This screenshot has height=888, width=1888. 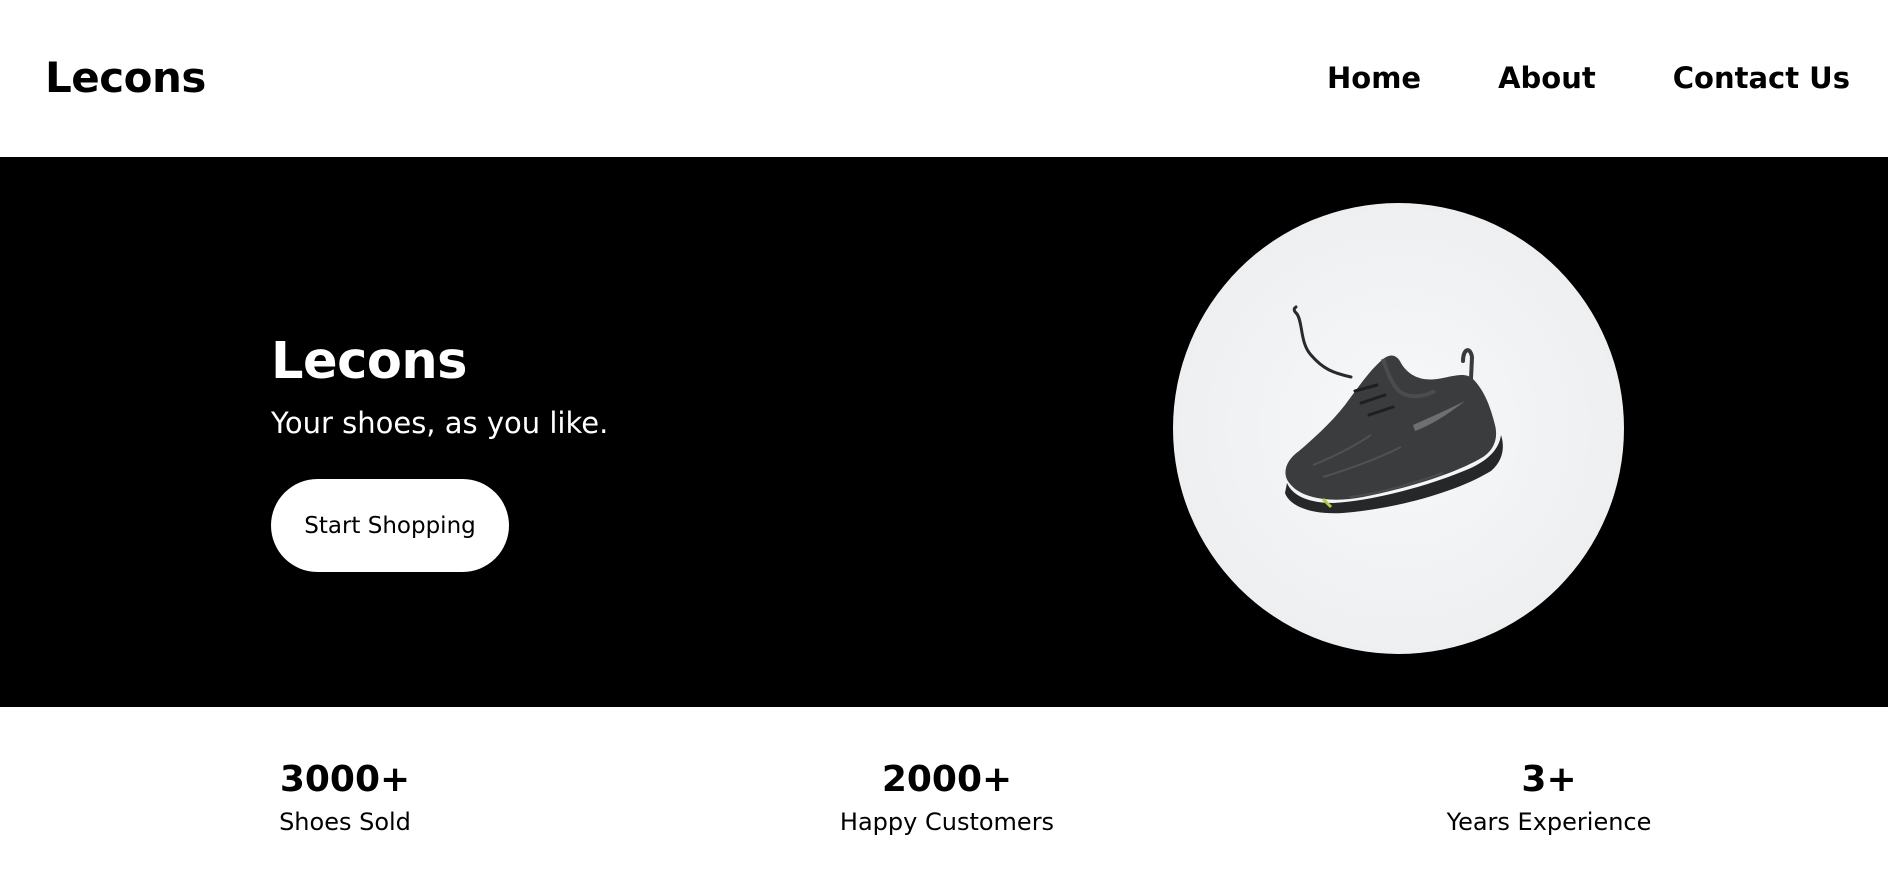 I want to click on stat-years-experience: 3+ Years Experience, so click(x=1549, y=798).